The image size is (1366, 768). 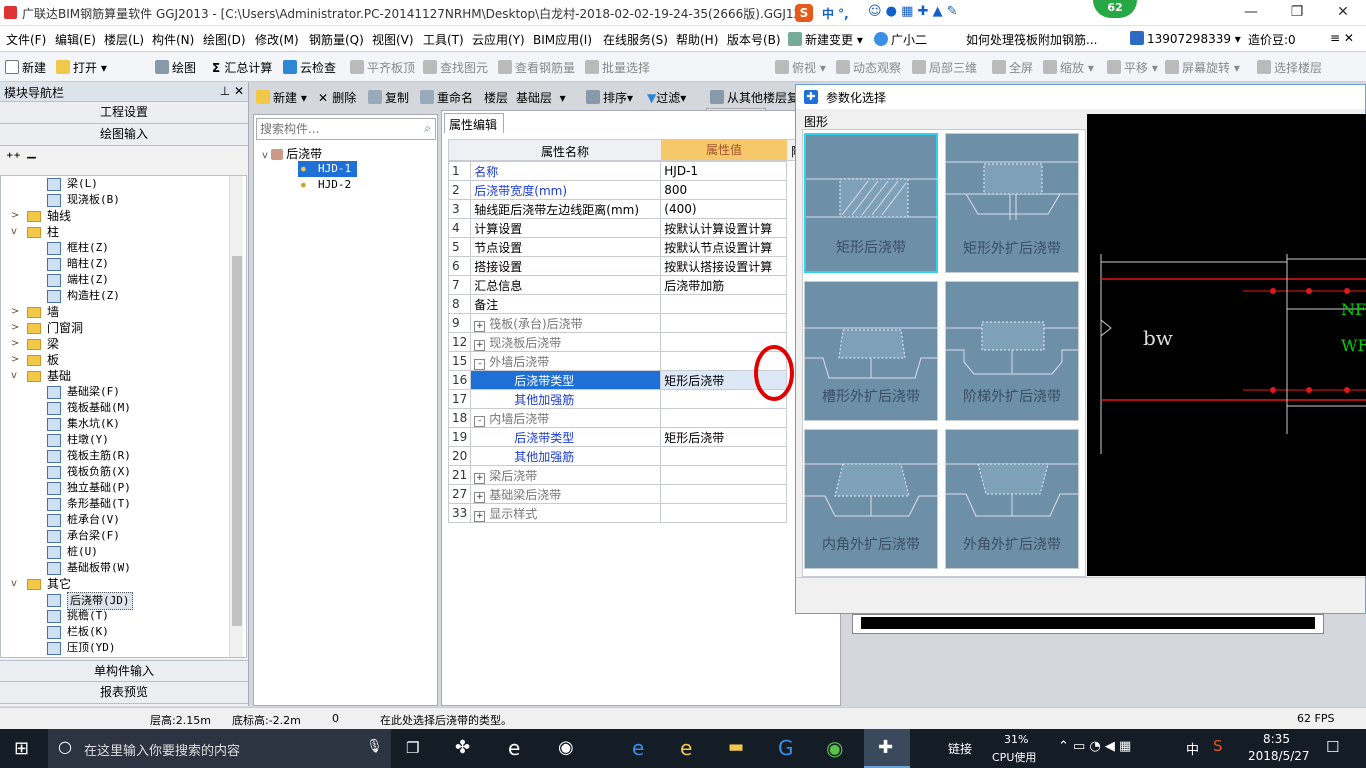 I want to click on ime-status: 中 °,, so click(x=835, y=13).